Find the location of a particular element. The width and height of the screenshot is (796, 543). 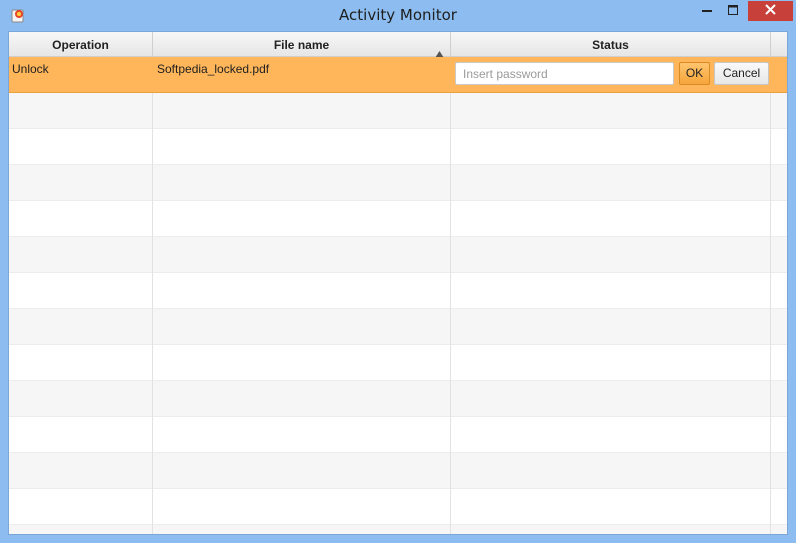

close-button is located at coordinates (770, 11).